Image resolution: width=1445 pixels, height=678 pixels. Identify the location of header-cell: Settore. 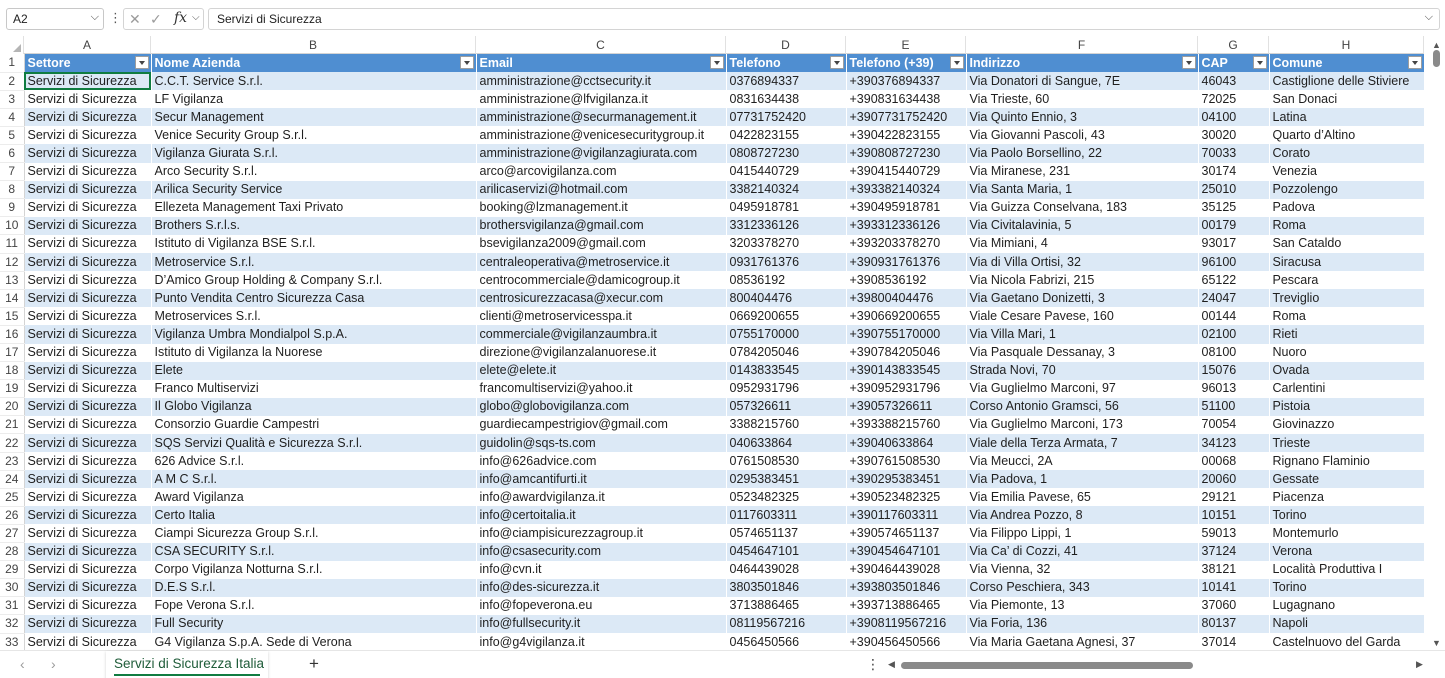
(88, 63).